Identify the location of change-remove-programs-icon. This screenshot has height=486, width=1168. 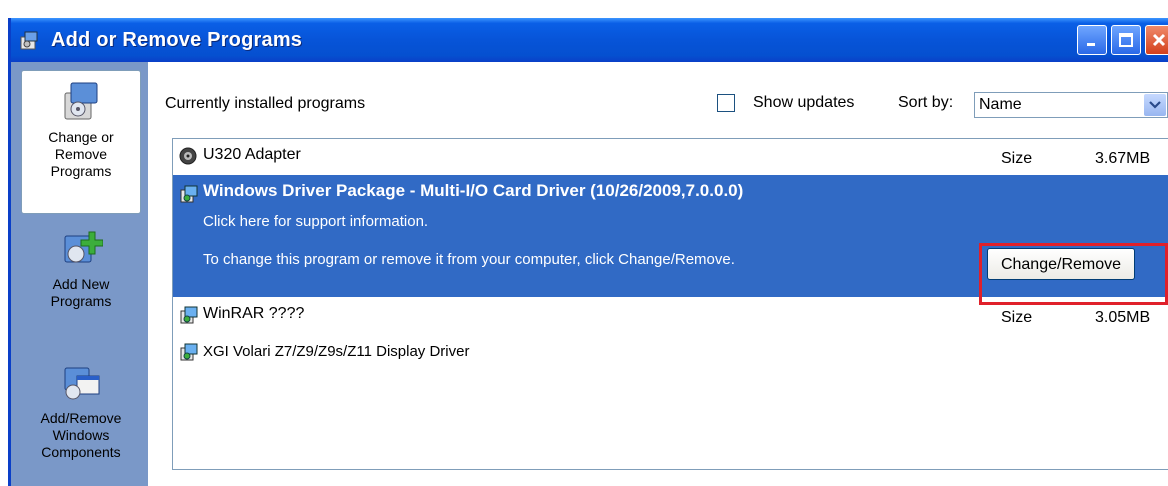
(81, 101).